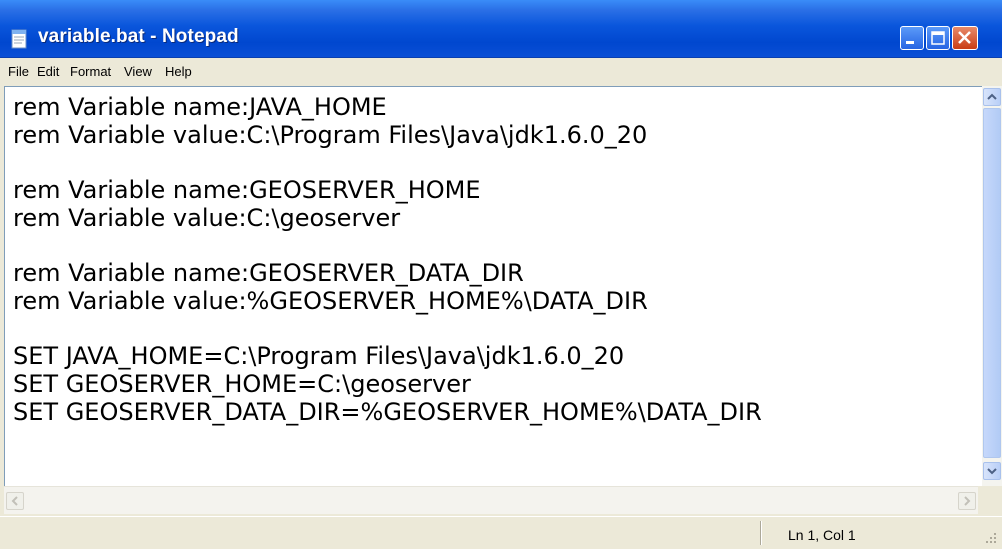  What do you see at coordinates (242, 383) in the screenshot?
I see `text-line: SET GEOSERVER_HOME=C:\geoserver` at bounding box center [242, 383].